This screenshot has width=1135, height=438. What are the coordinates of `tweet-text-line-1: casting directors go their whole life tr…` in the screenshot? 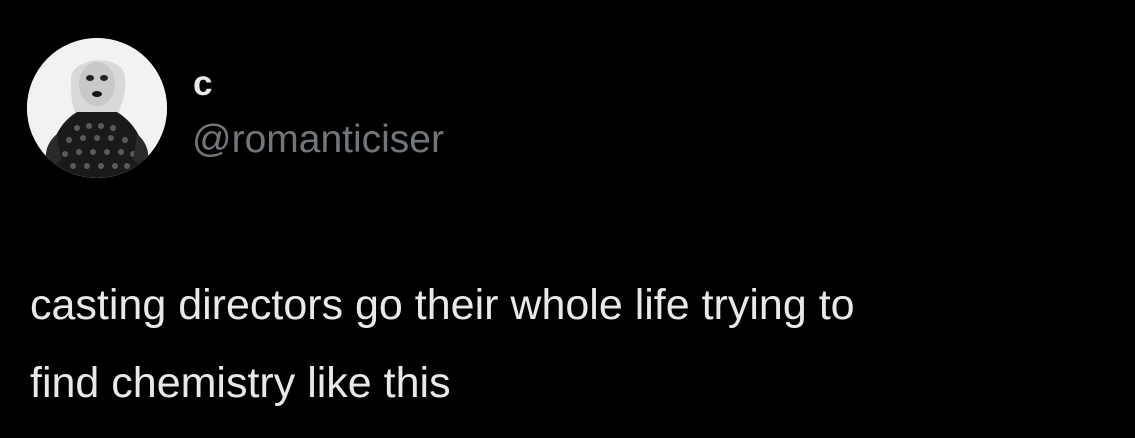 It's located at (442, 305).